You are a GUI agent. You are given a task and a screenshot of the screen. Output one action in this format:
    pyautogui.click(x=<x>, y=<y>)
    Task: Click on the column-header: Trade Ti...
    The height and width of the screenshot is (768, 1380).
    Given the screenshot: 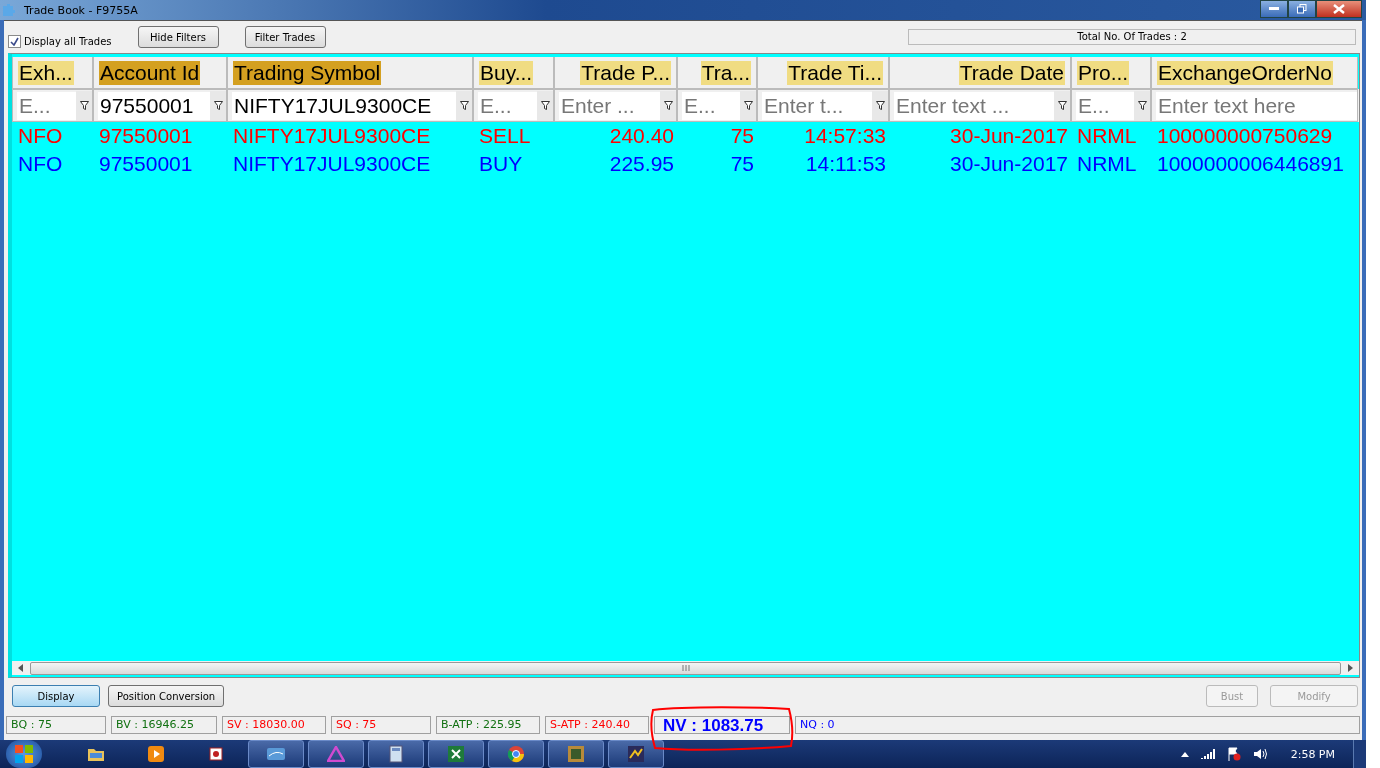 What is the action you would take?
    pyautogui.click(x=823, y=73)
    